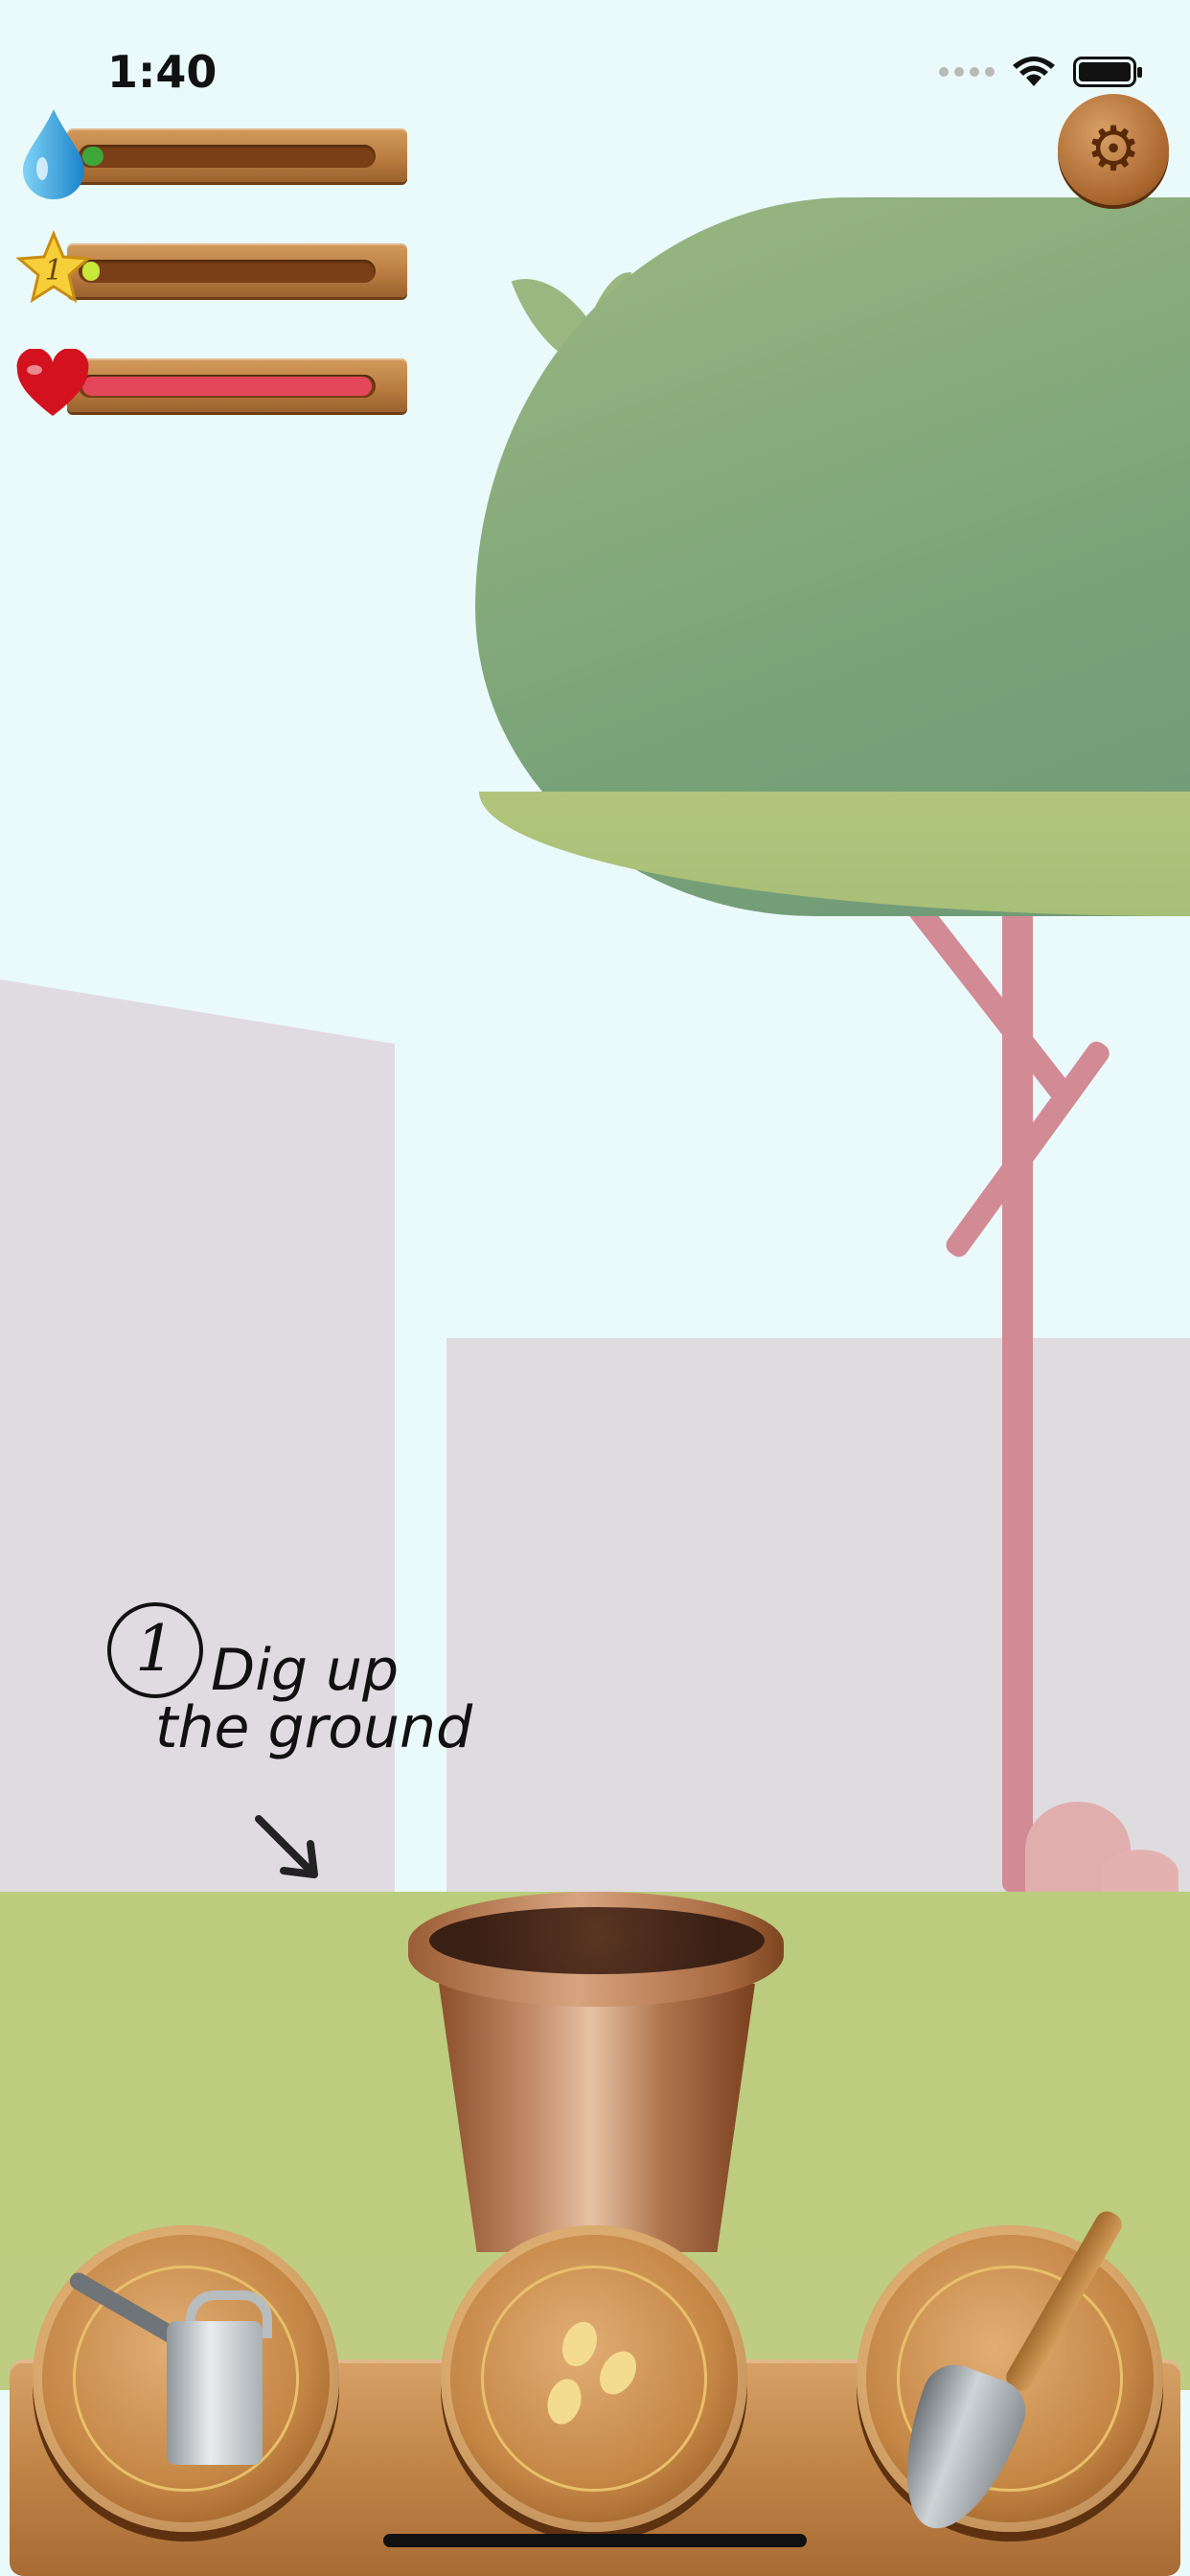  What do you see at coordinates (1107, 72) in the screenshot?
I see `battery-icon` at bounding box center [1107, 72].